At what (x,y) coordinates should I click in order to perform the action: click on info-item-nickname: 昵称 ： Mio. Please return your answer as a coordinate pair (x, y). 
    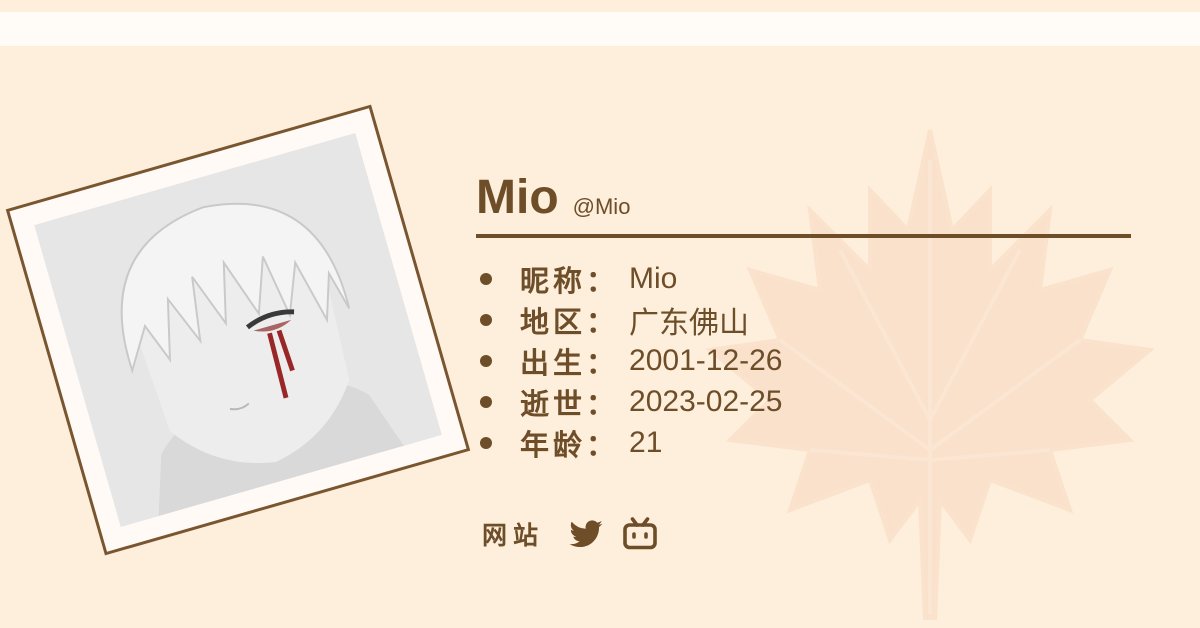
    Looking at the image, I should click on (803, 278).